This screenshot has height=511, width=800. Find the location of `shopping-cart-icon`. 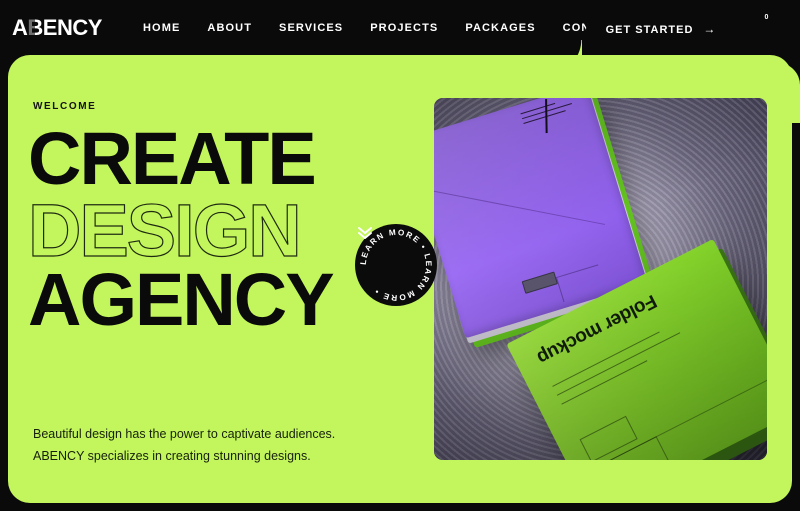

shopping-cart-icon is located at coordinates (759, 31).